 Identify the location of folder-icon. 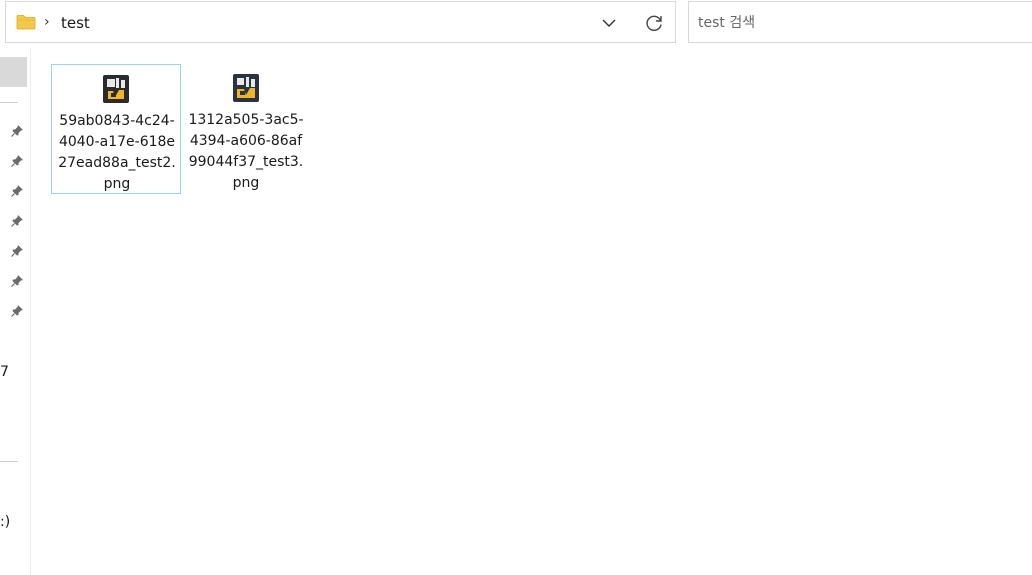
(26, 22).